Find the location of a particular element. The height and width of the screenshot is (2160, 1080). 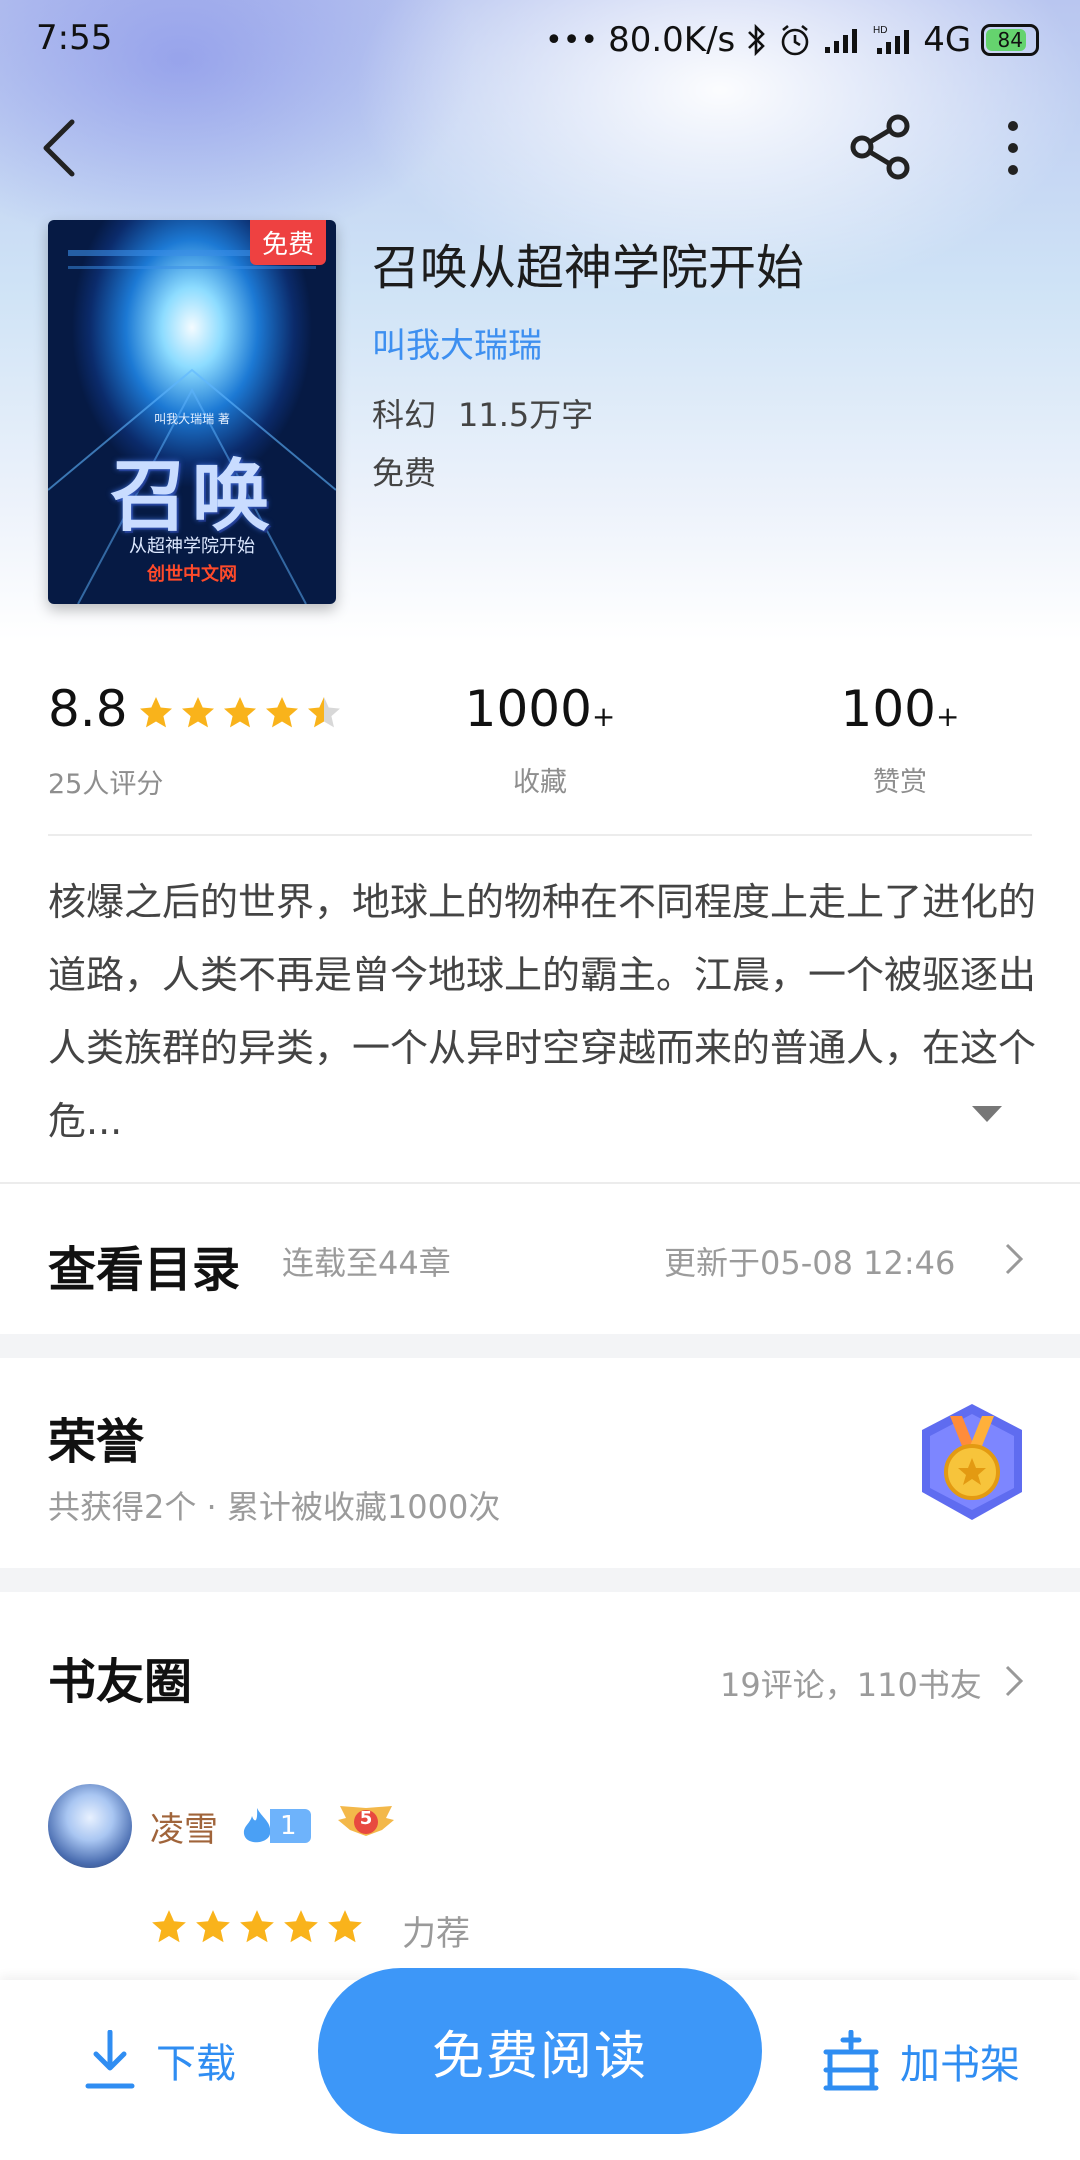

bookshelf-add-icon is located at coordinates (851, 2060).